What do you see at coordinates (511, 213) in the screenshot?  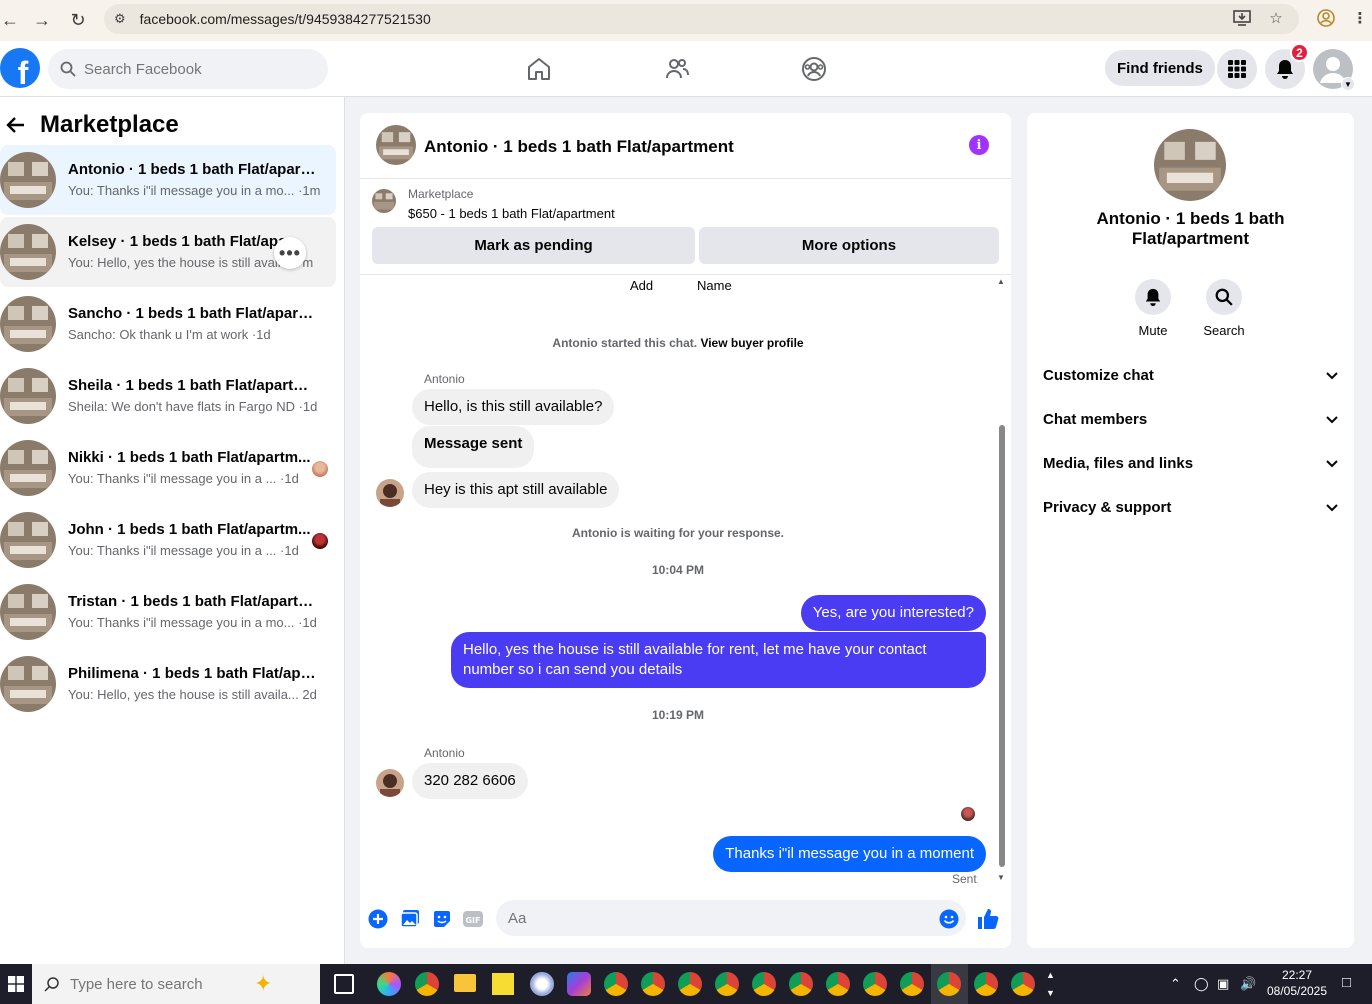 I see `listing-price: $650 - 1 beds 1 bath Flat/apartment` at bounding box center [511, 213].